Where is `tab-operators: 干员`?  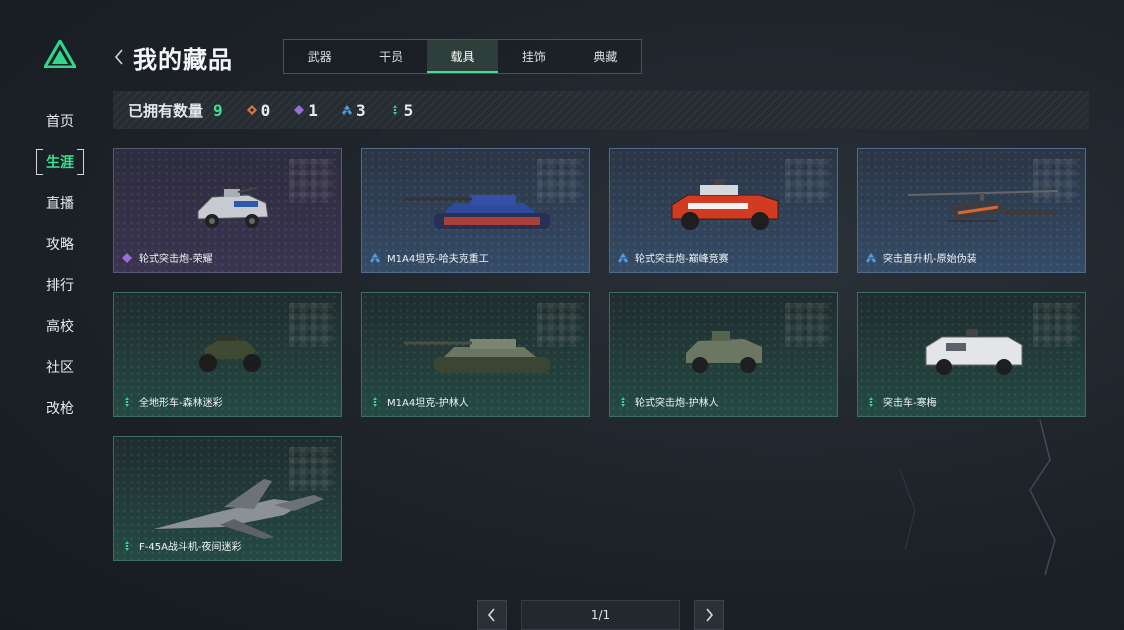 tab-operators: 干员 is located at coordinates (390, 56).